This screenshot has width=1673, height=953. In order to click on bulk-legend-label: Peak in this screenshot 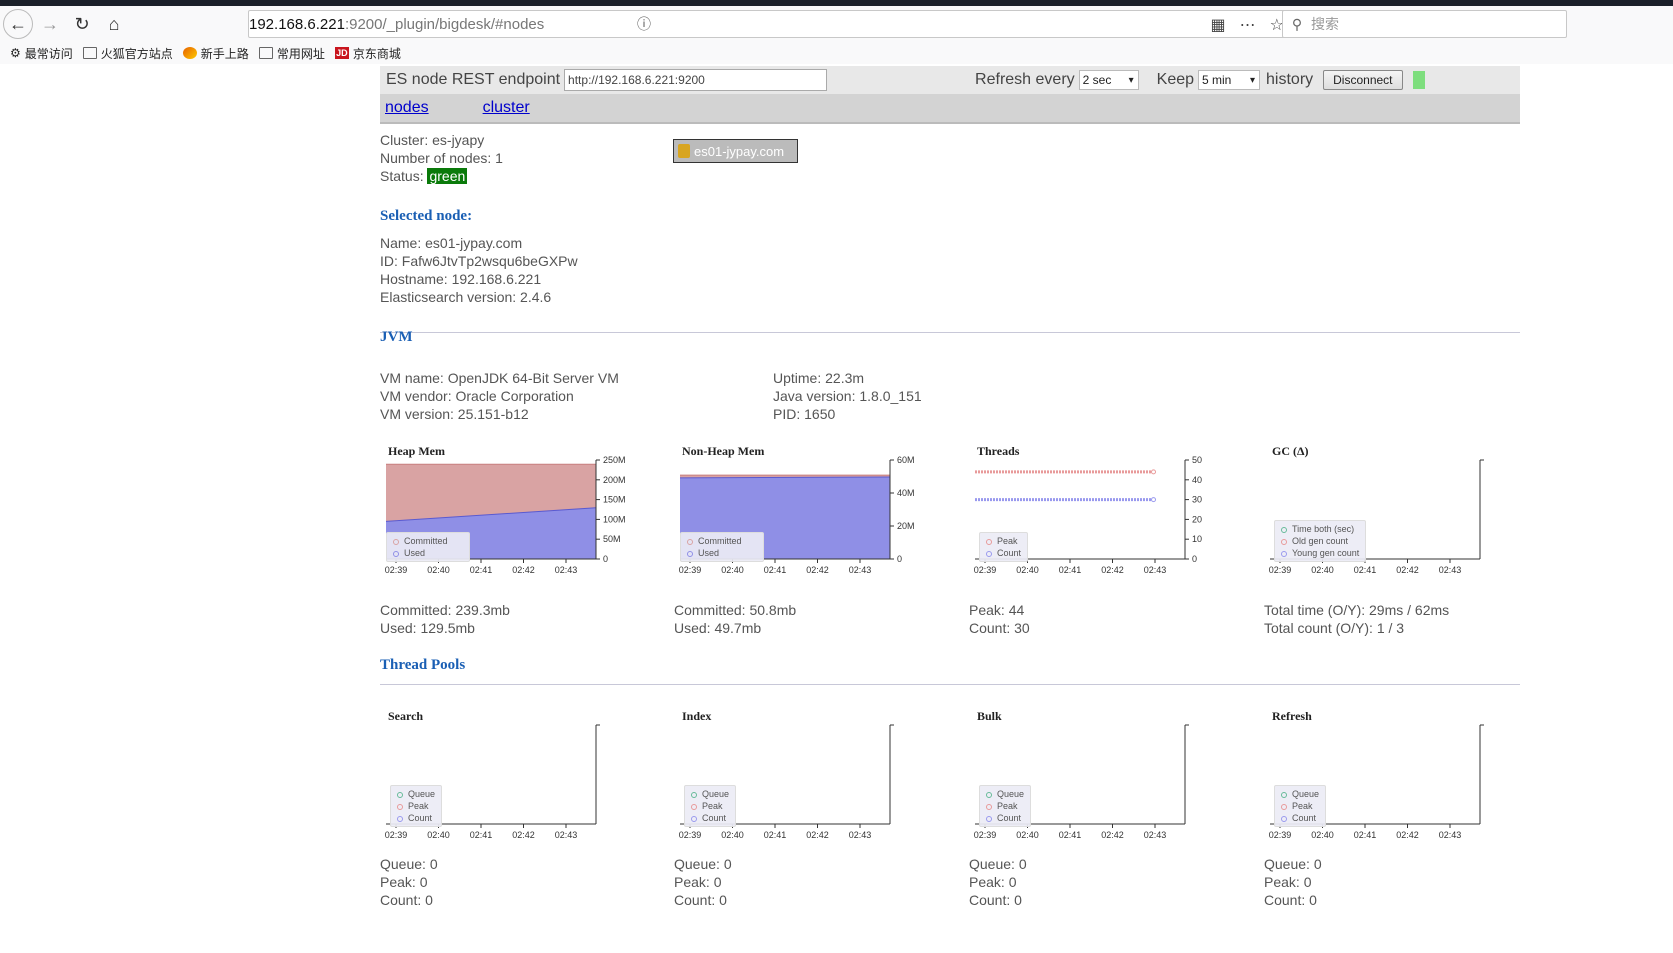, I will do `click(1007, 806)`.